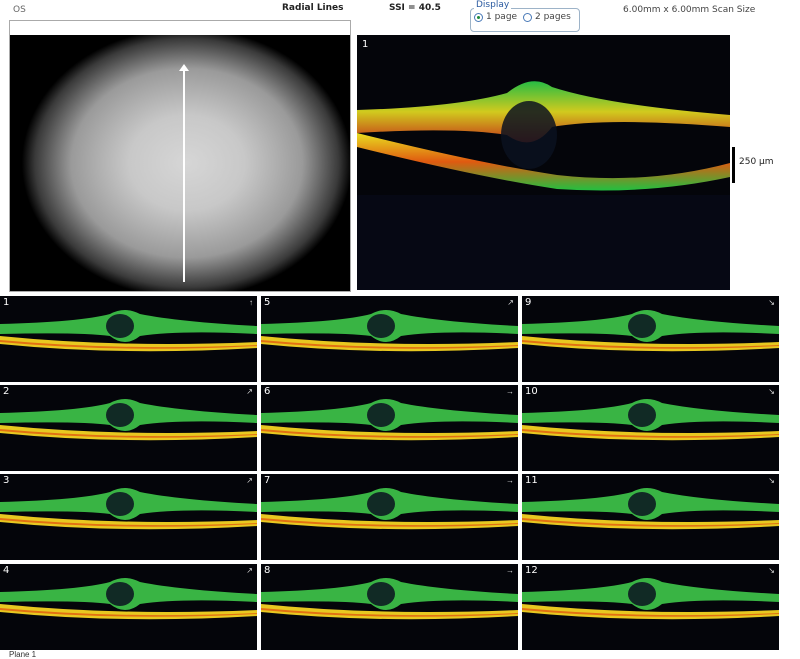  Describe the element at coordinates (251, 302) in the screenshot. I see `tile-direction-arrow-icon: ↑` at that location.